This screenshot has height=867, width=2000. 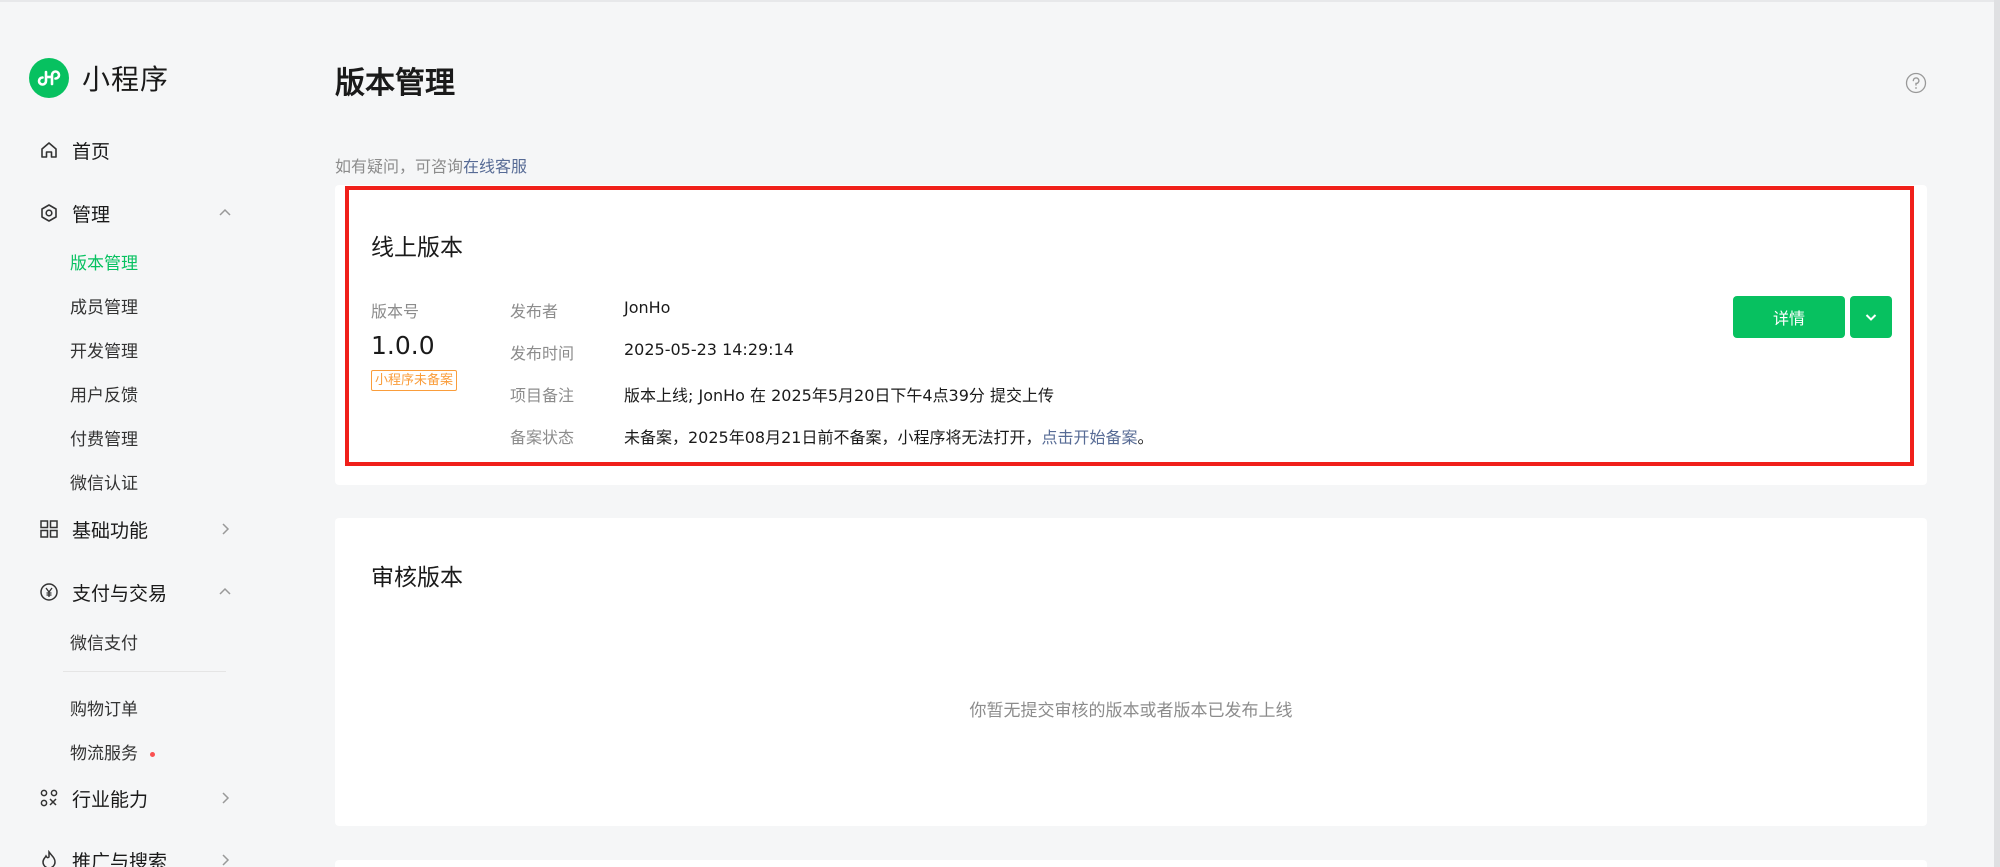 What do you see at coordinates (414, 380) in the screenshot?
I see `status-badge: 小程序未备案` at bounding box center [414, 380].